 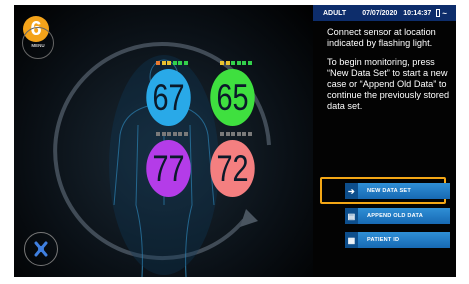 I want to click on mute-alarm-button, so click(x=41, y=249).